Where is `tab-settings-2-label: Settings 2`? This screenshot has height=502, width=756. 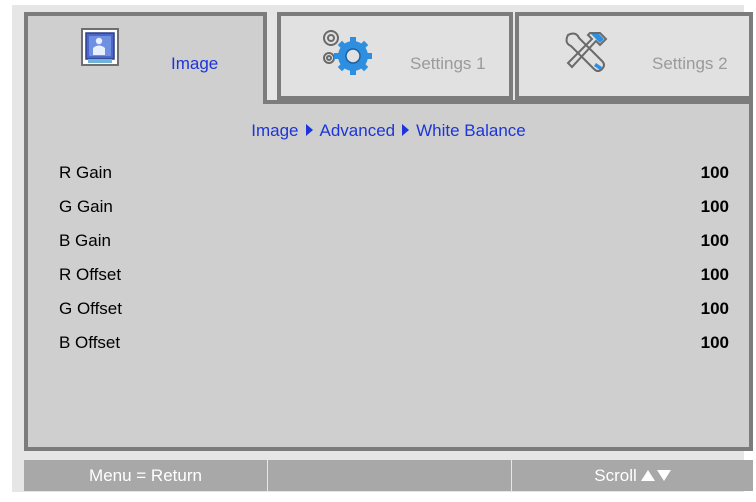
tab-settings-2-label: Settings 2 is located at coordinates (690, 63).